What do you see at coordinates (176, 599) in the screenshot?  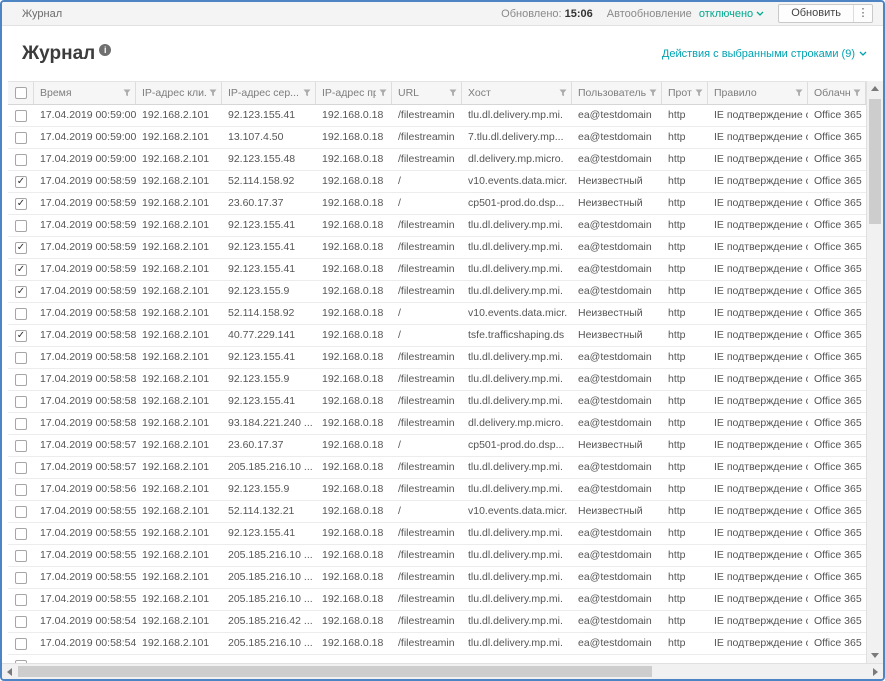 I see `cell-client-ip: 192.168.2.101` at bounding box center [176, 599].